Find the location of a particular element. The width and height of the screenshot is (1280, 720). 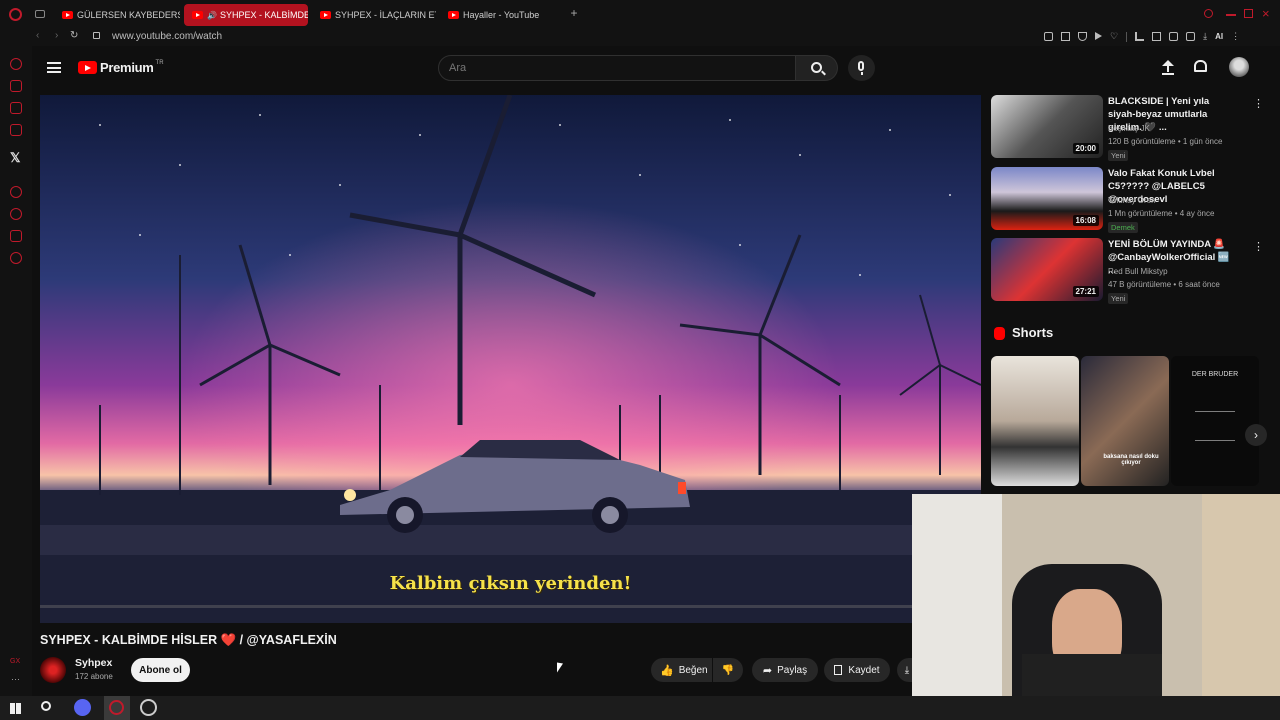

avatar is located at coordinates (1239, 67).